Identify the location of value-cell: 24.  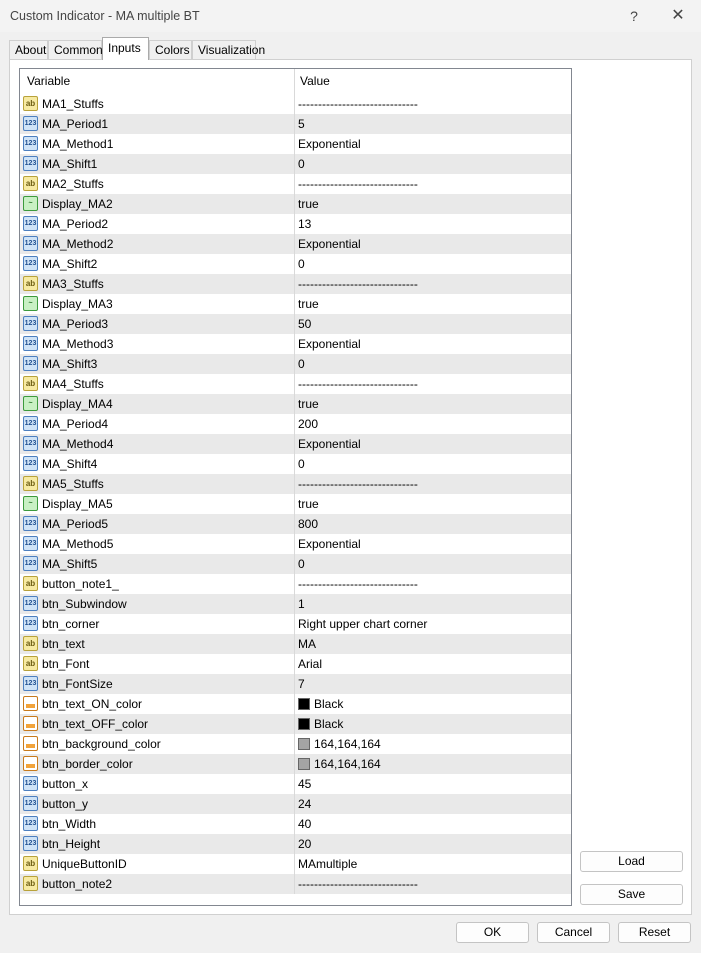
(433, 804).